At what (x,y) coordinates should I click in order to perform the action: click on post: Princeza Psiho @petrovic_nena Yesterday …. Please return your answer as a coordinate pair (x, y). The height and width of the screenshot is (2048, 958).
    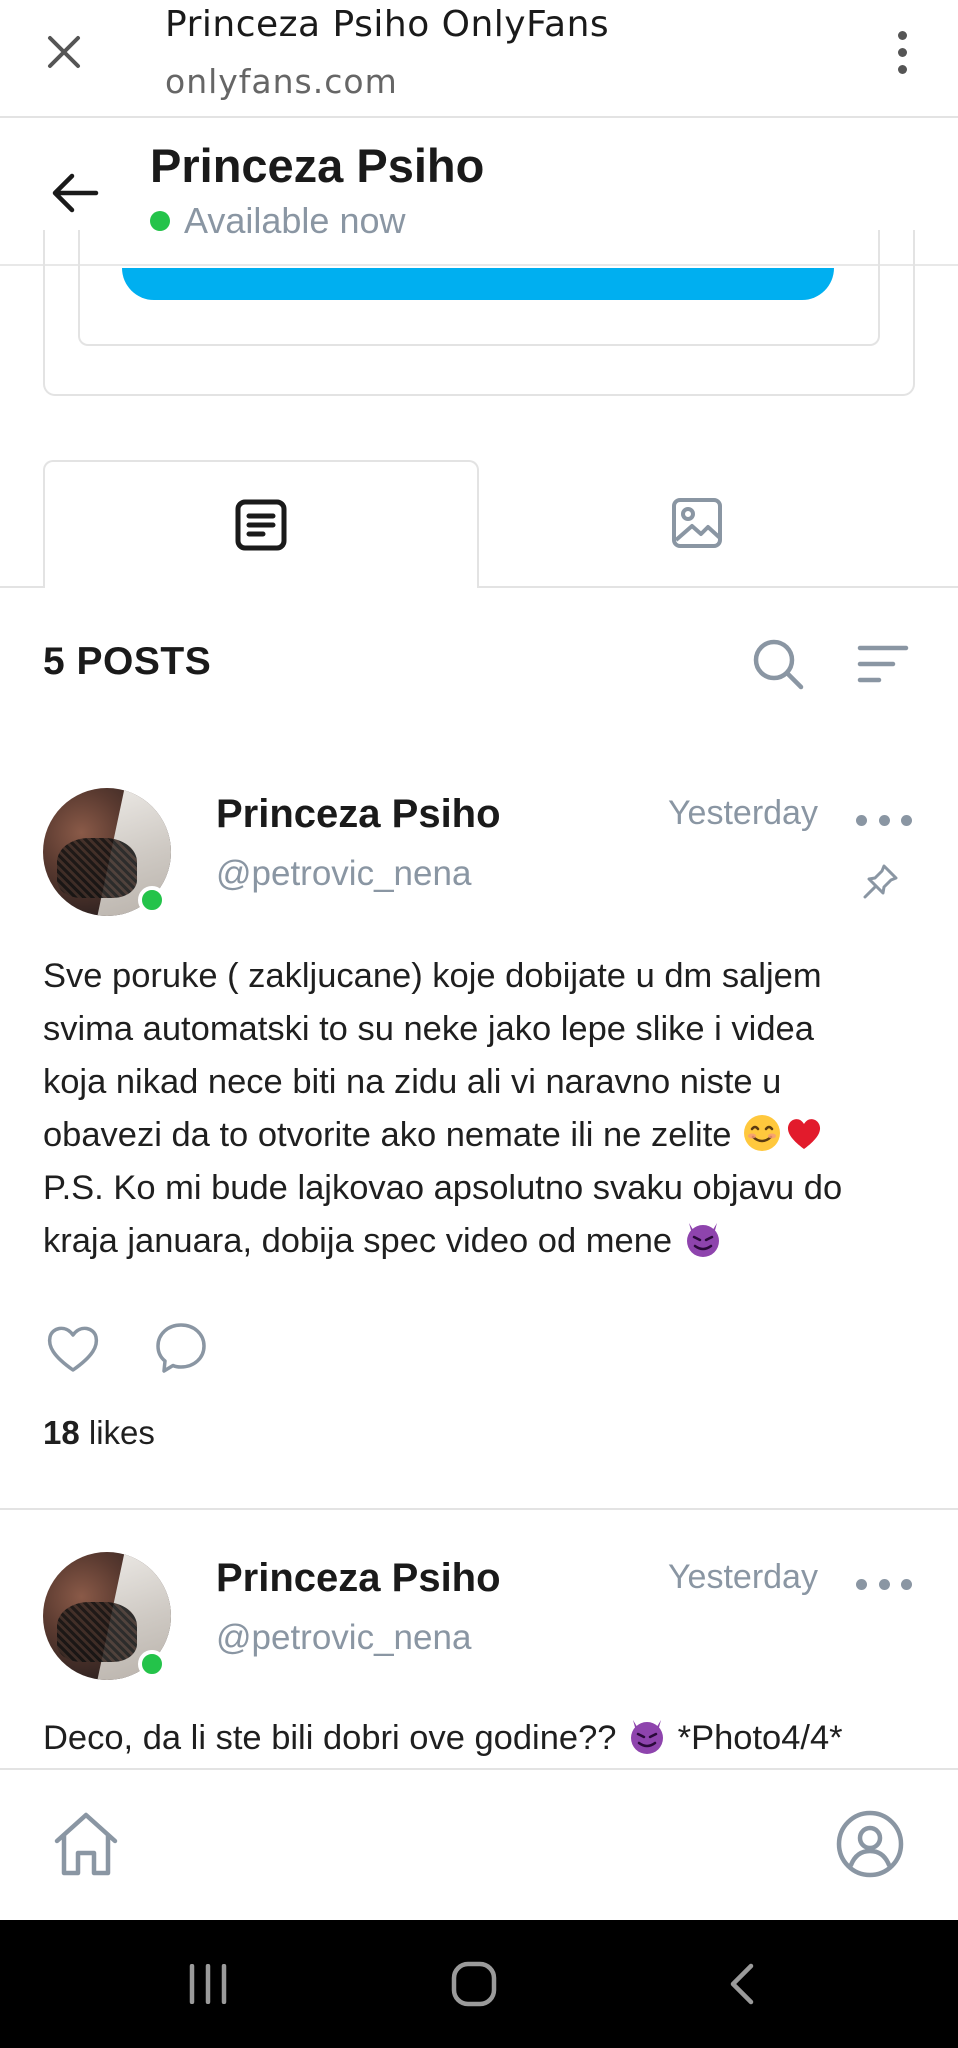
    Looking at the image, I should click on (479, 1662).